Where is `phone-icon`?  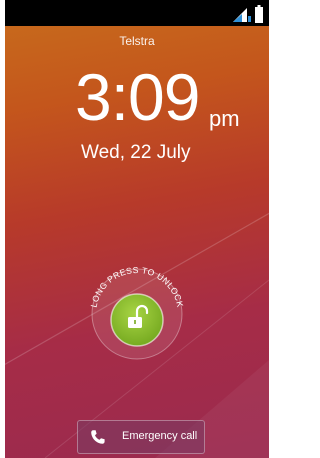
phone-icon is located at coordinates (98, 437).